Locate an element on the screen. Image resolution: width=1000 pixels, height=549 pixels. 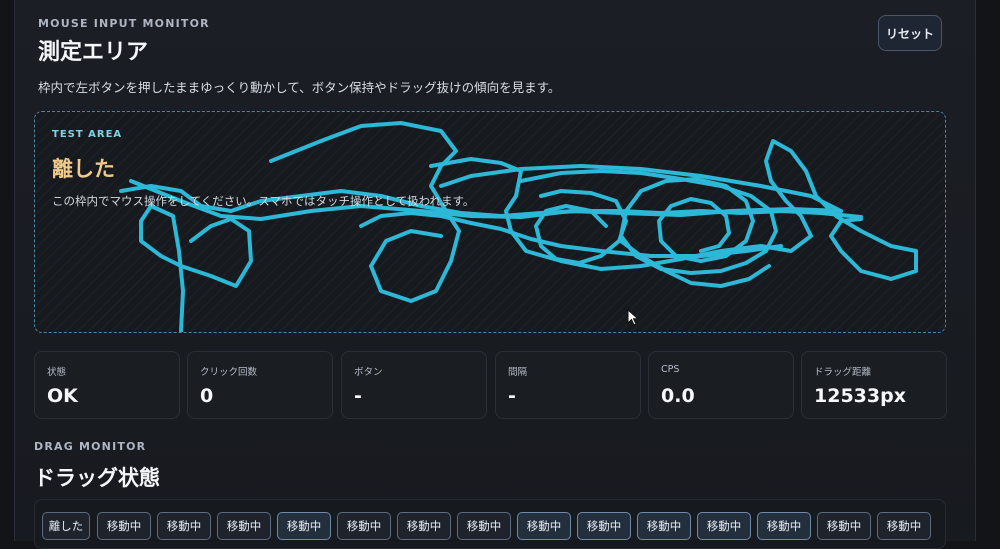
stat-label: ドラッグ距離 is located at coordinates (843, 372).